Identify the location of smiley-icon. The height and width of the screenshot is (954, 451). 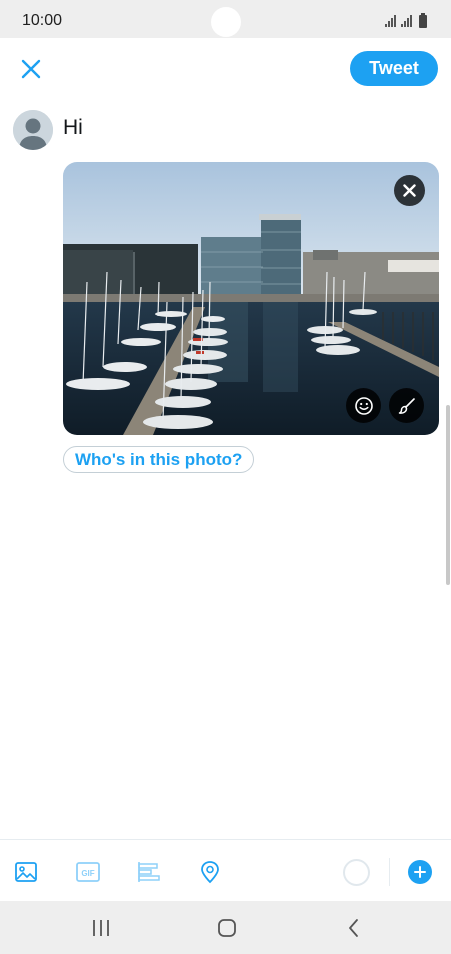
(363, 405).